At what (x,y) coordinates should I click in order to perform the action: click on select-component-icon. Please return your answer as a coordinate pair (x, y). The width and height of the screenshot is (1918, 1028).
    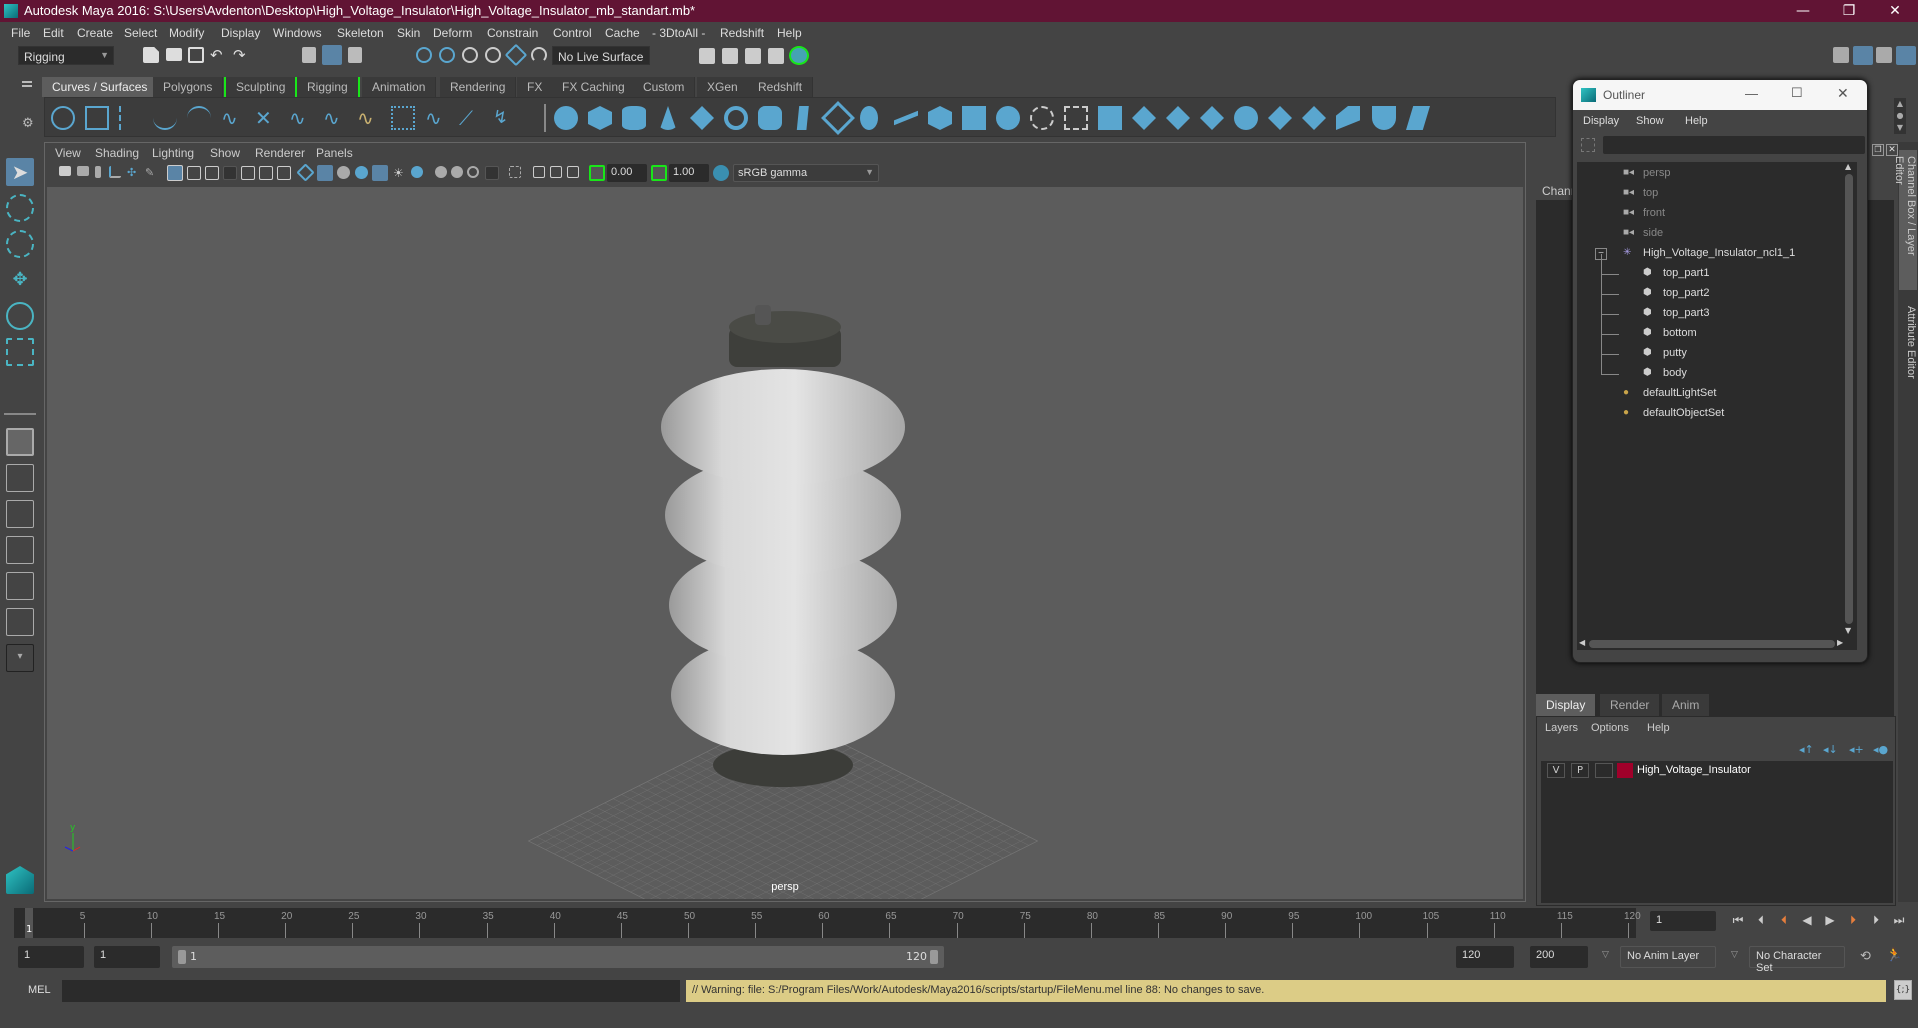
    Looking at the image, I should click on (355, 55).